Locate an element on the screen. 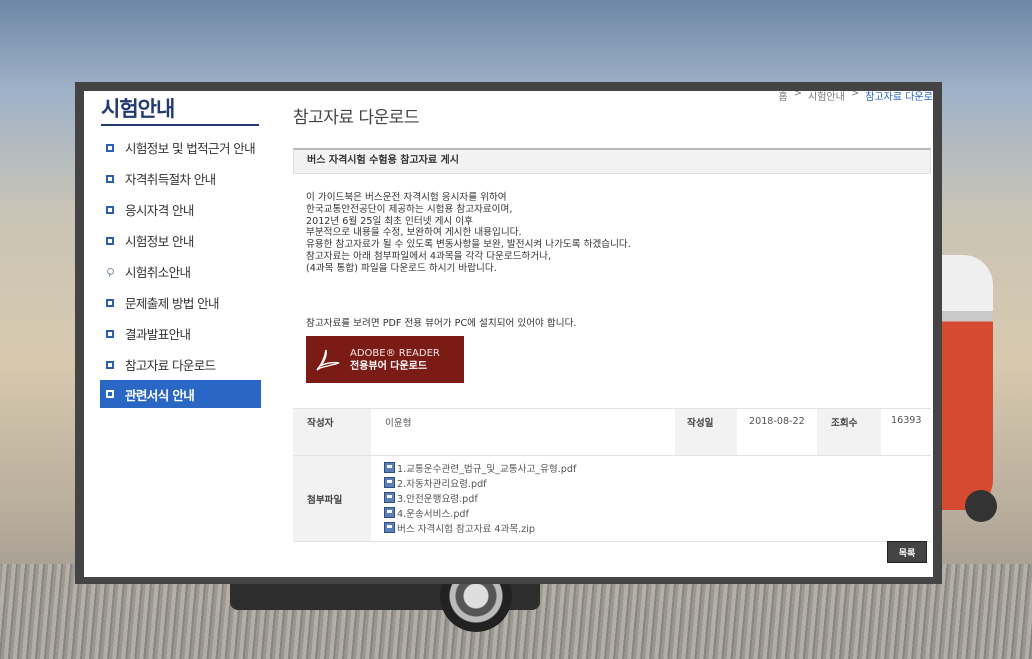 Image resolution: width=1032 pixels, height=659 pixels. sidebar-item-eligibility: 응시자격 안내 is located at coordinates (181, 209).